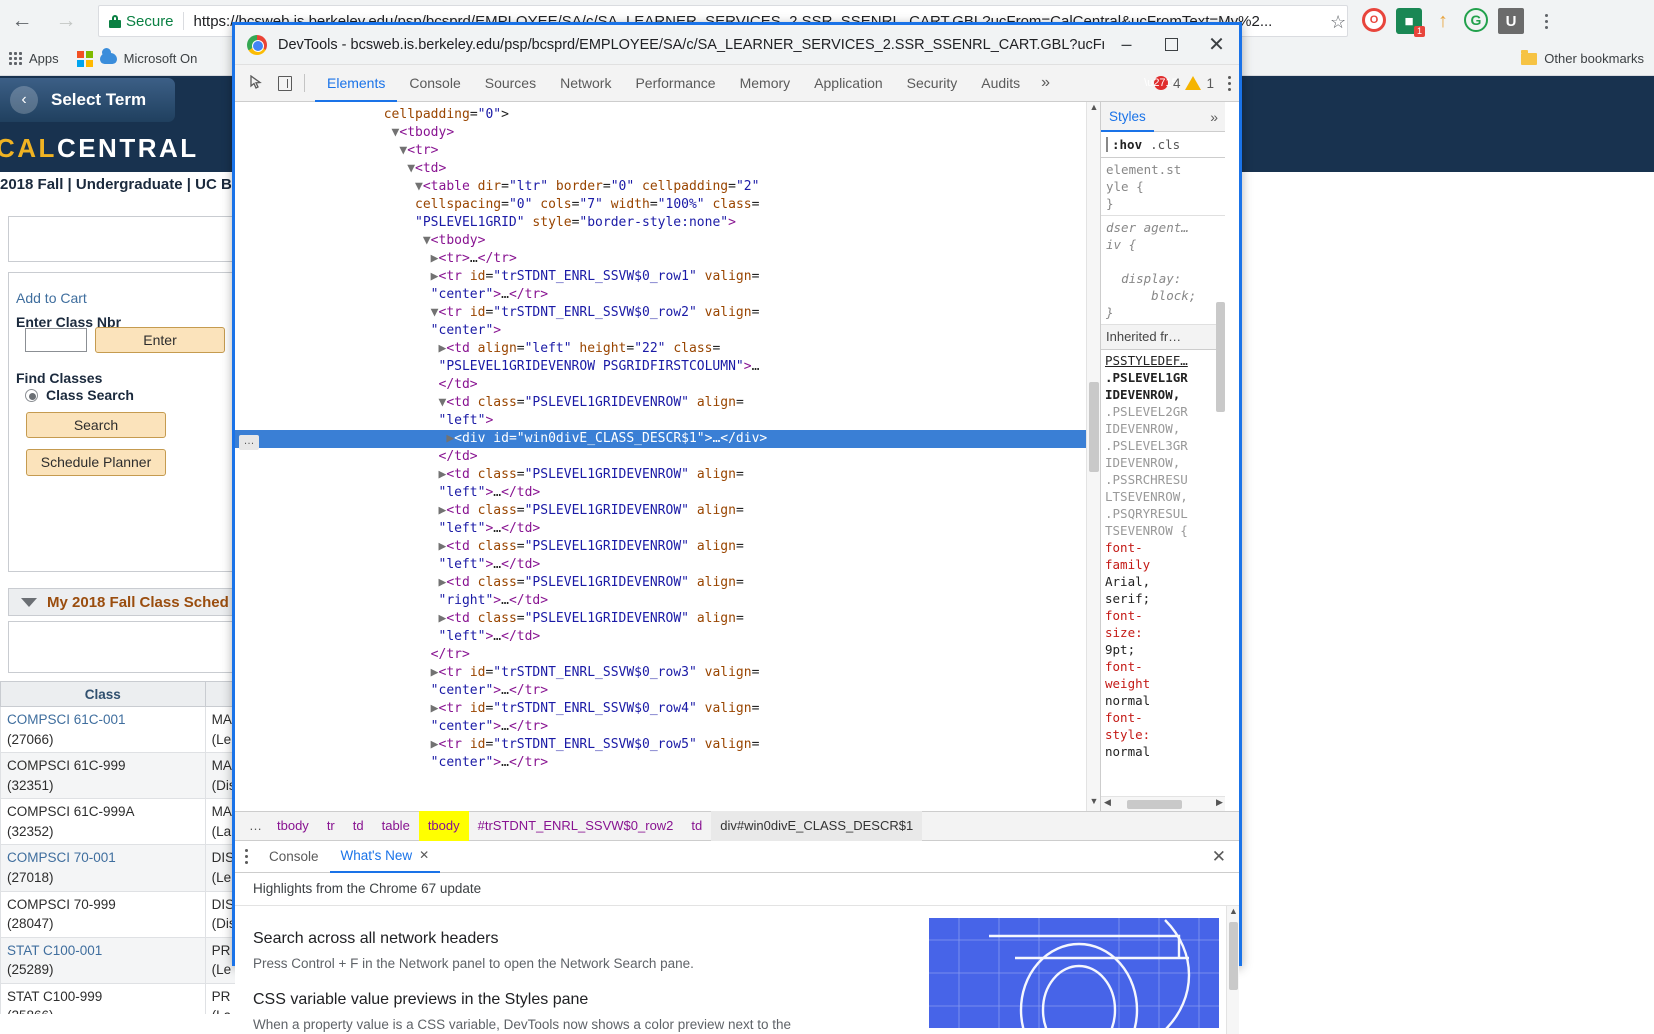  What do you see at coordinates (66, 719) in the screenshot?
I see `class-link: COMPSCI 61C-001` at bounding box center [66, 719].